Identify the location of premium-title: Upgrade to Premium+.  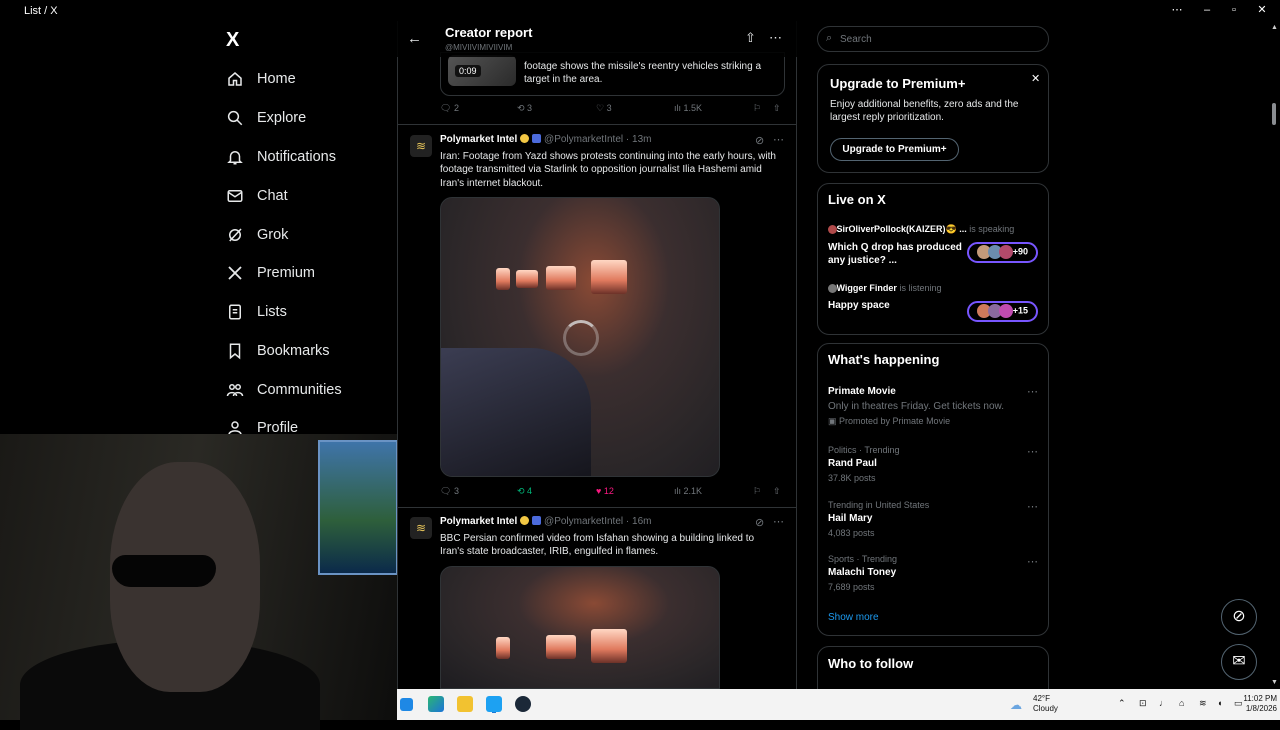
(898, 83).